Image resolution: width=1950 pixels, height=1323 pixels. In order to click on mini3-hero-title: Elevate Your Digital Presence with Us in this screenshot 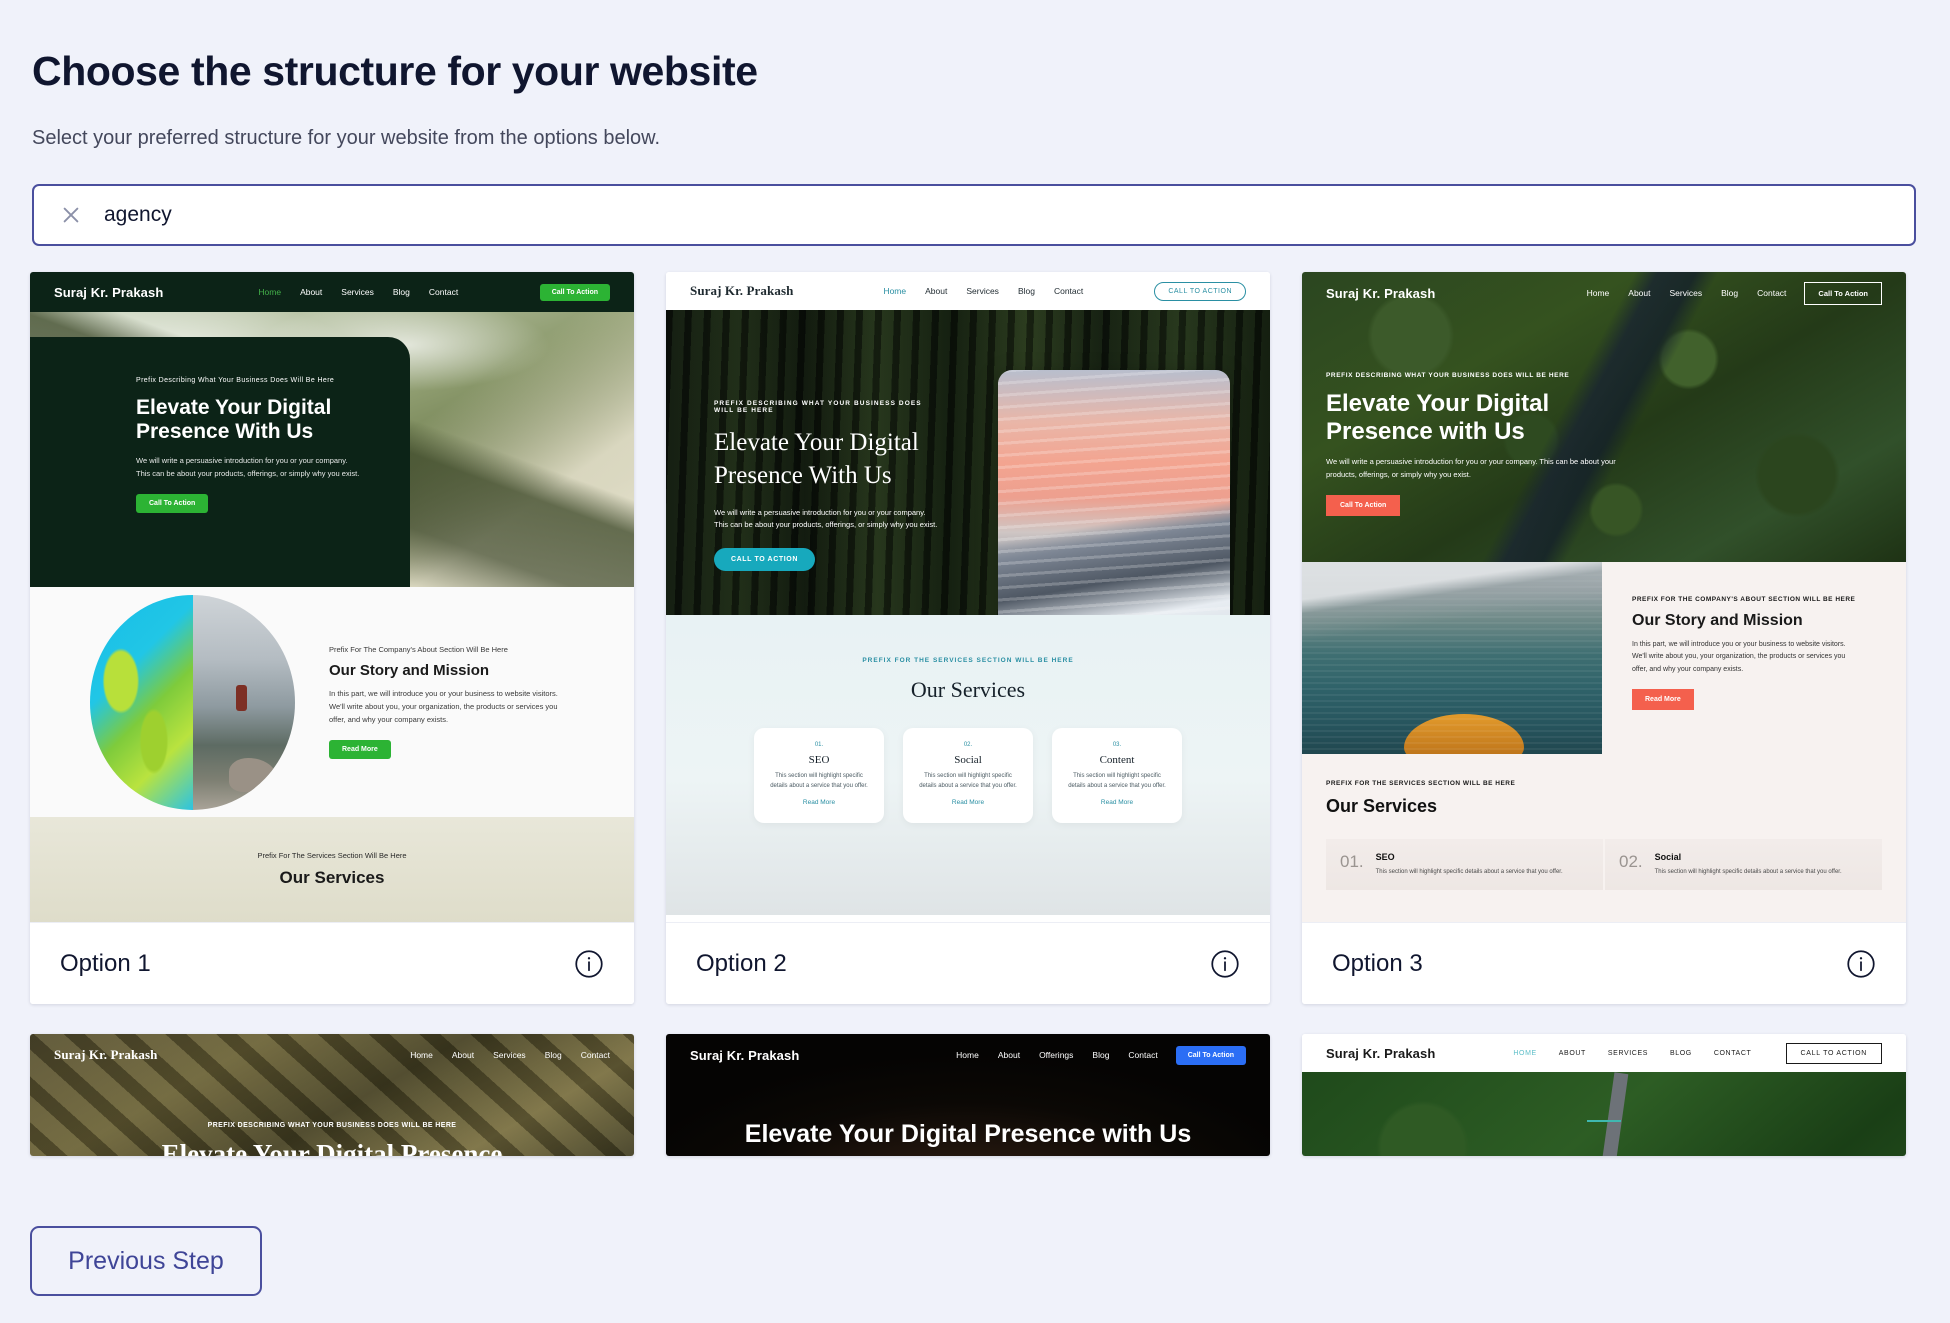, I will do `click(1438, 417)`.